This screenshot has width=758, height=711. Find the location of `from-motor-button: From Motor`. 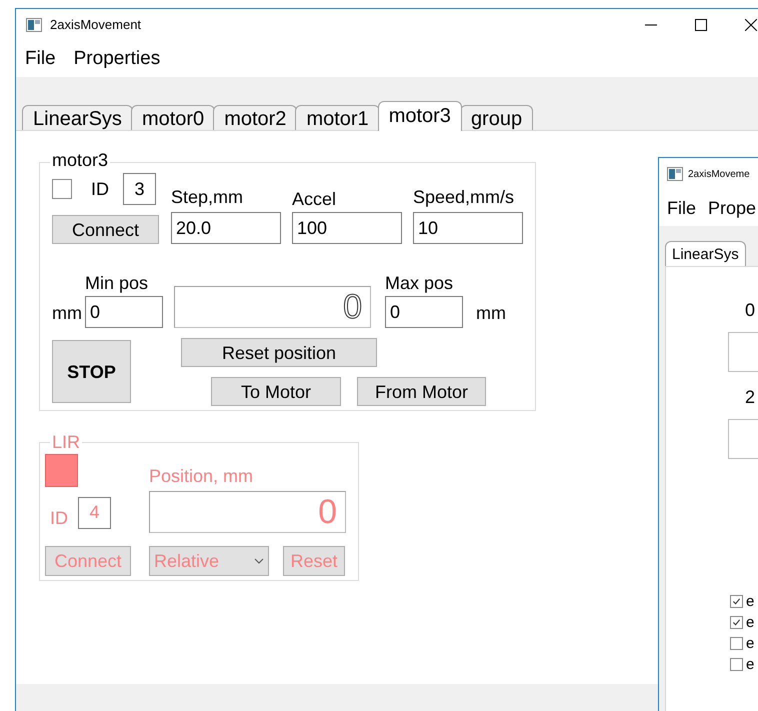

from-motor-button: From Motor is located at coordinates (421, 391).